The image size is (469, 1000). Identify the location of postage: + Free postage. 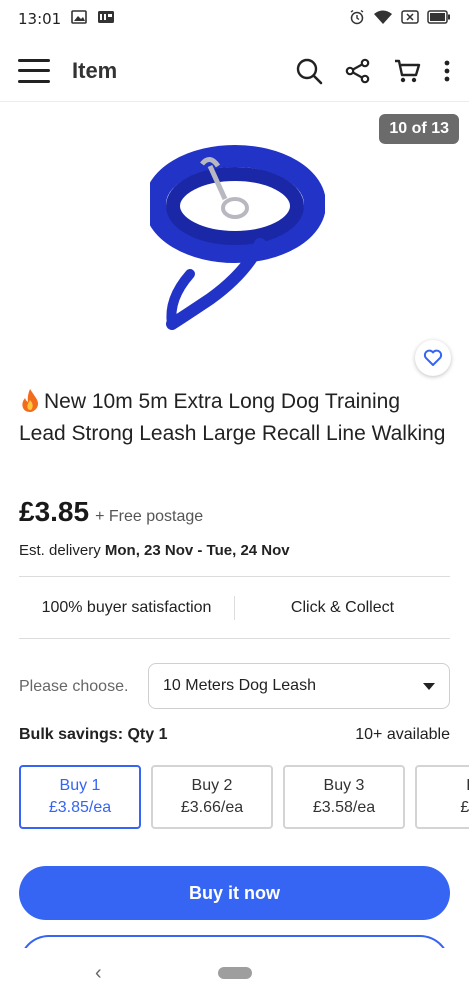
(149, 516).